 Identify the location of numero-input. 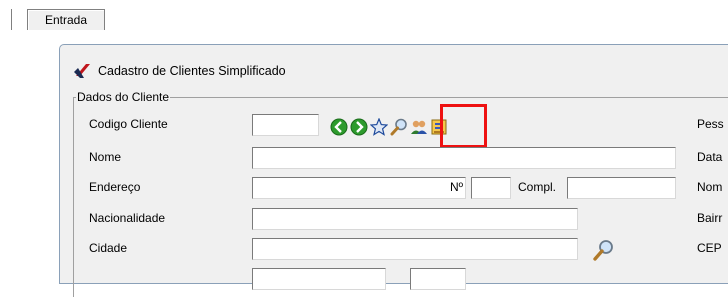
(491, 188).